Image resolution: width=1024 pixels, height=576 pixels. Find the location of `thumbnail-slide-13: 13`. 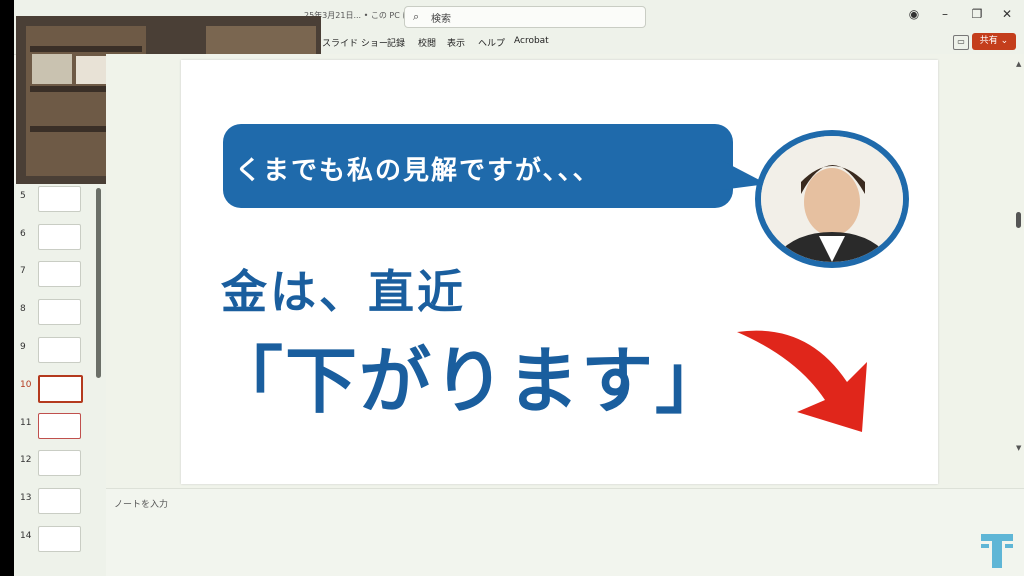

thumbnail-slide-13: 13 is located at coordinates (60, 503).